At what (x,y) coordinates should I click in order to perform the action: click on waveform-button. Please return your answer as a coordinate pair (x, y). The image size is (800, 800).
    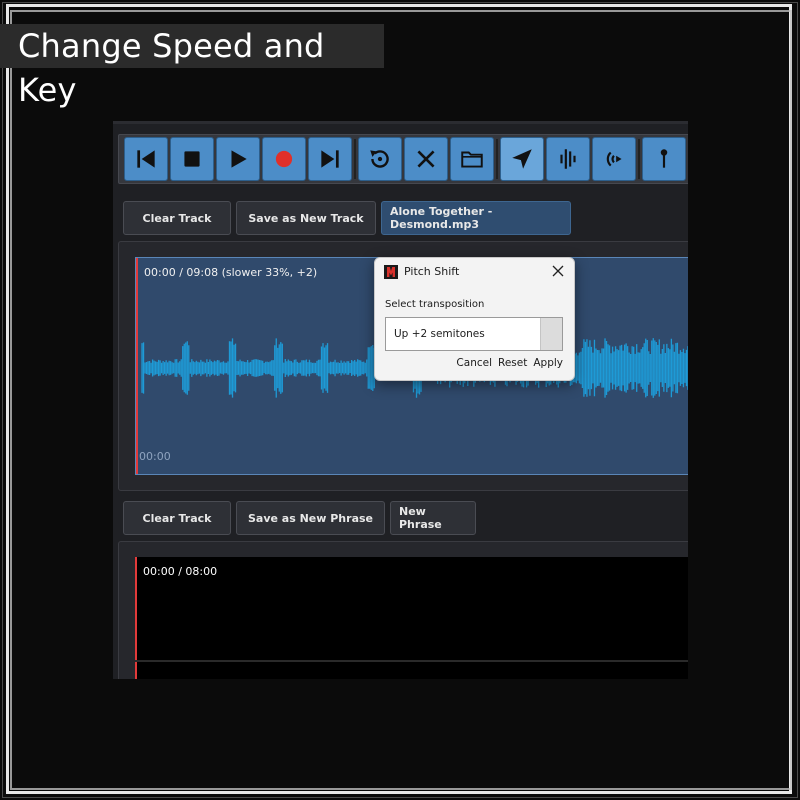
    Looking at the image, I should click on (568, 159).